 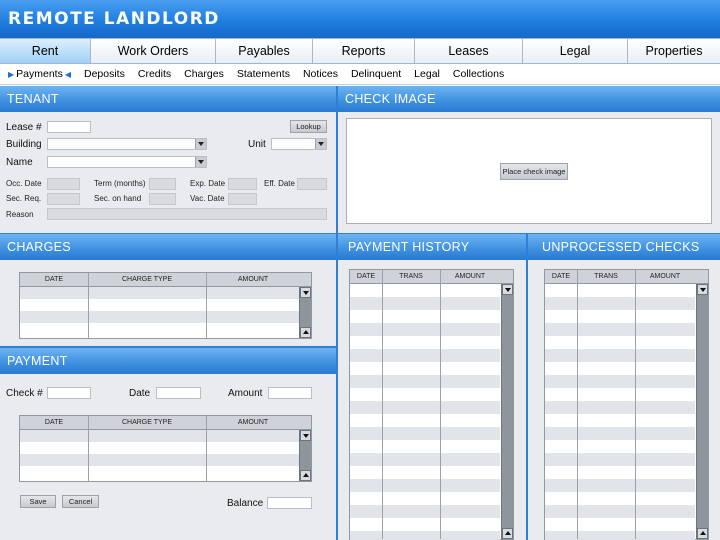 What do you see at coordinates (104, 74) in the screenshot?
I see `subnav-deposits: Deposits` at bounding box center [104, 74].